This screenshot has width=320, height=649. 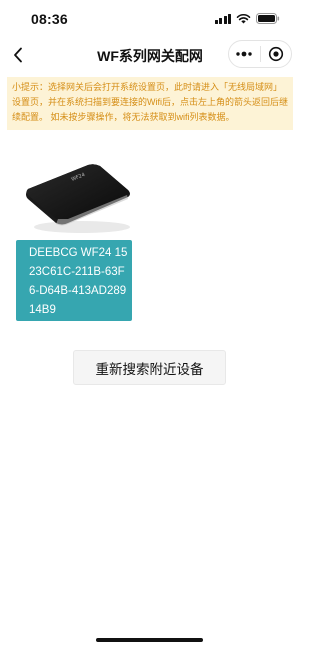 What do you see at coordinates (78, 198) in the screenshot?
I see `gateway-device-image: WF24` at bounding box center [78, 198].